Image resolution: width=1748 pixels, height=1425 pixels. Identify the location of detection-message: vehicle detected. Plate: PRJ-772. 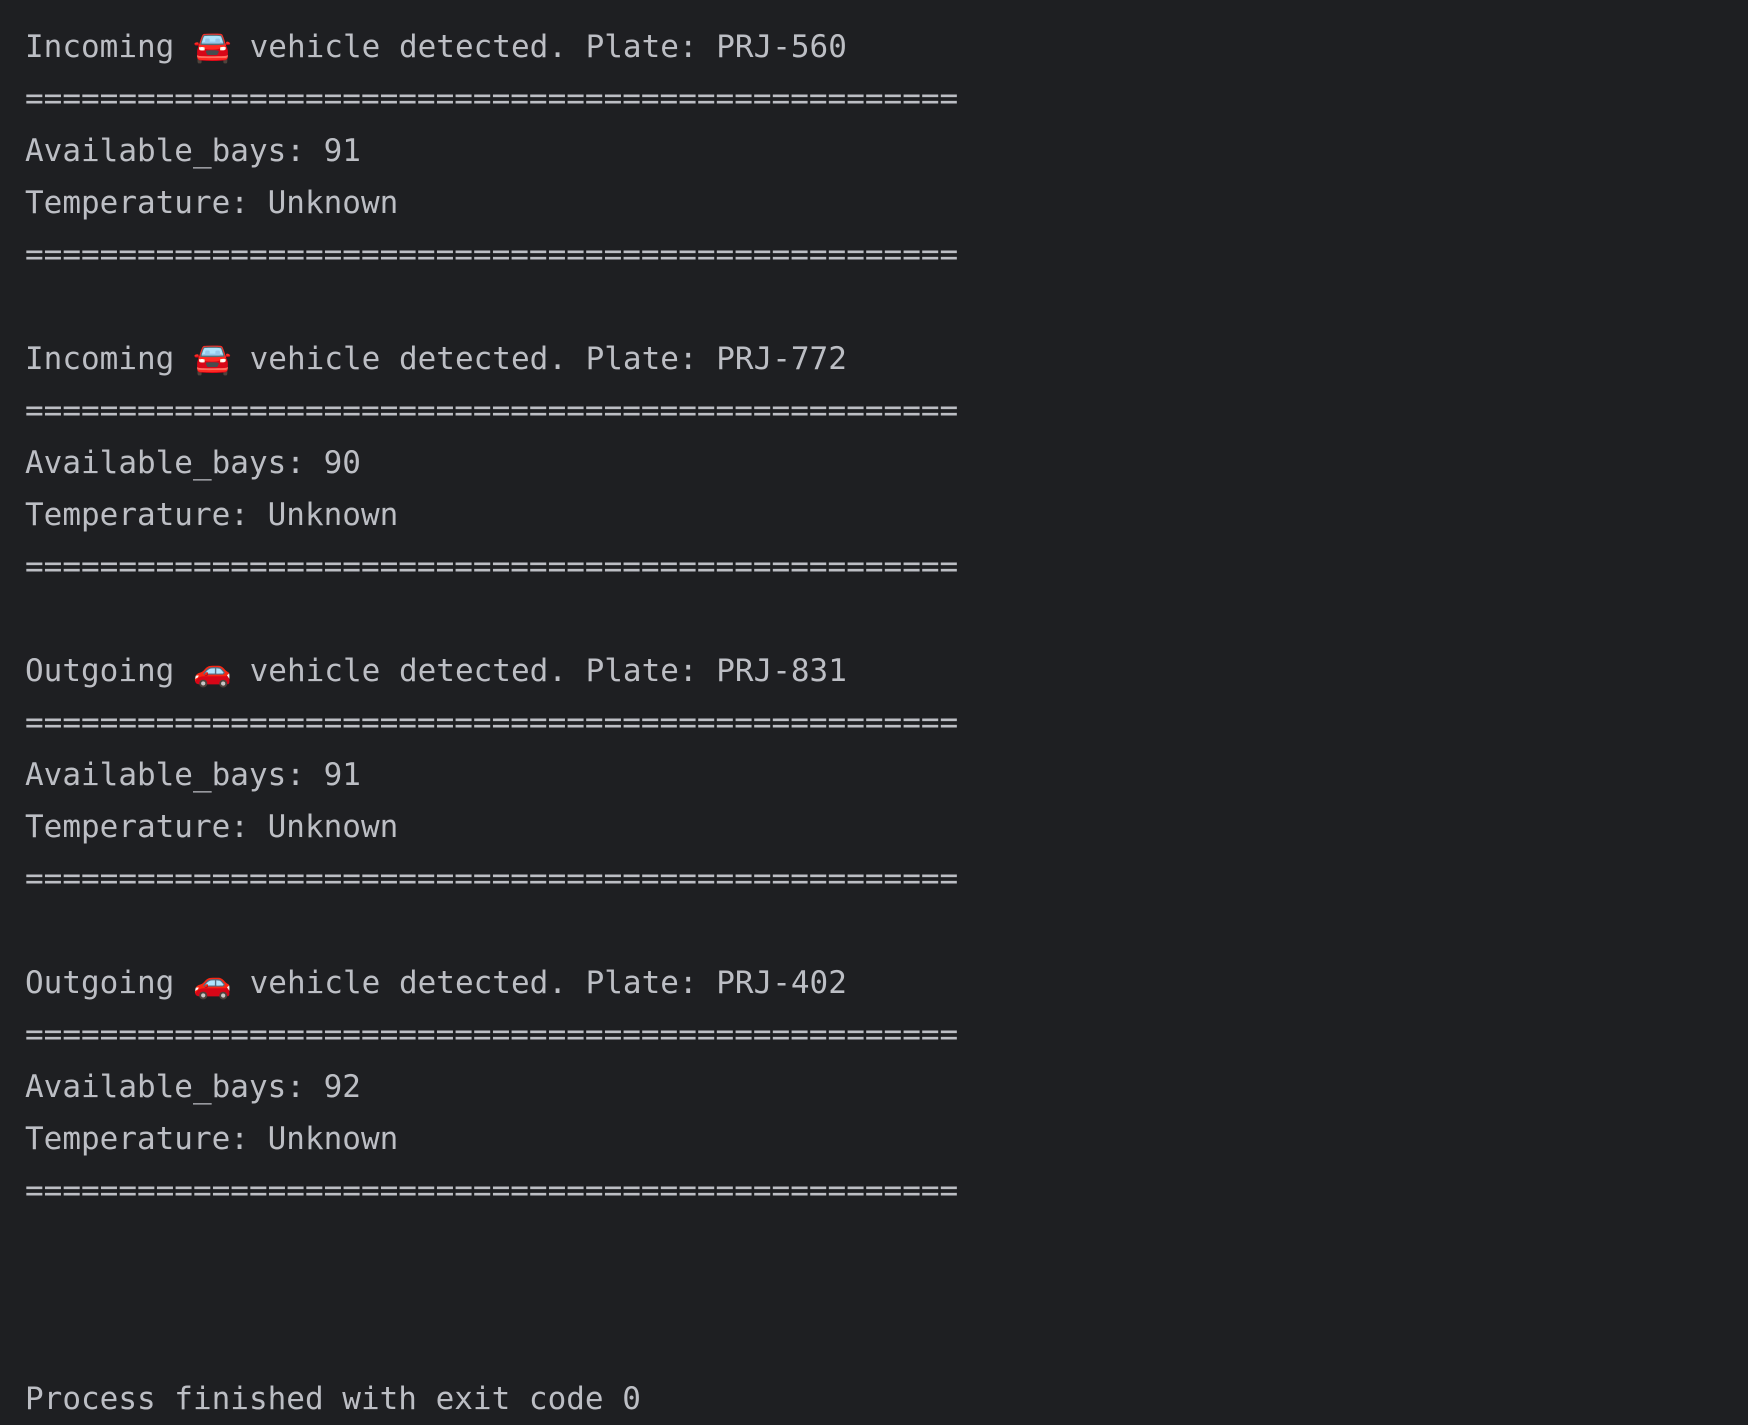
(538, 359).